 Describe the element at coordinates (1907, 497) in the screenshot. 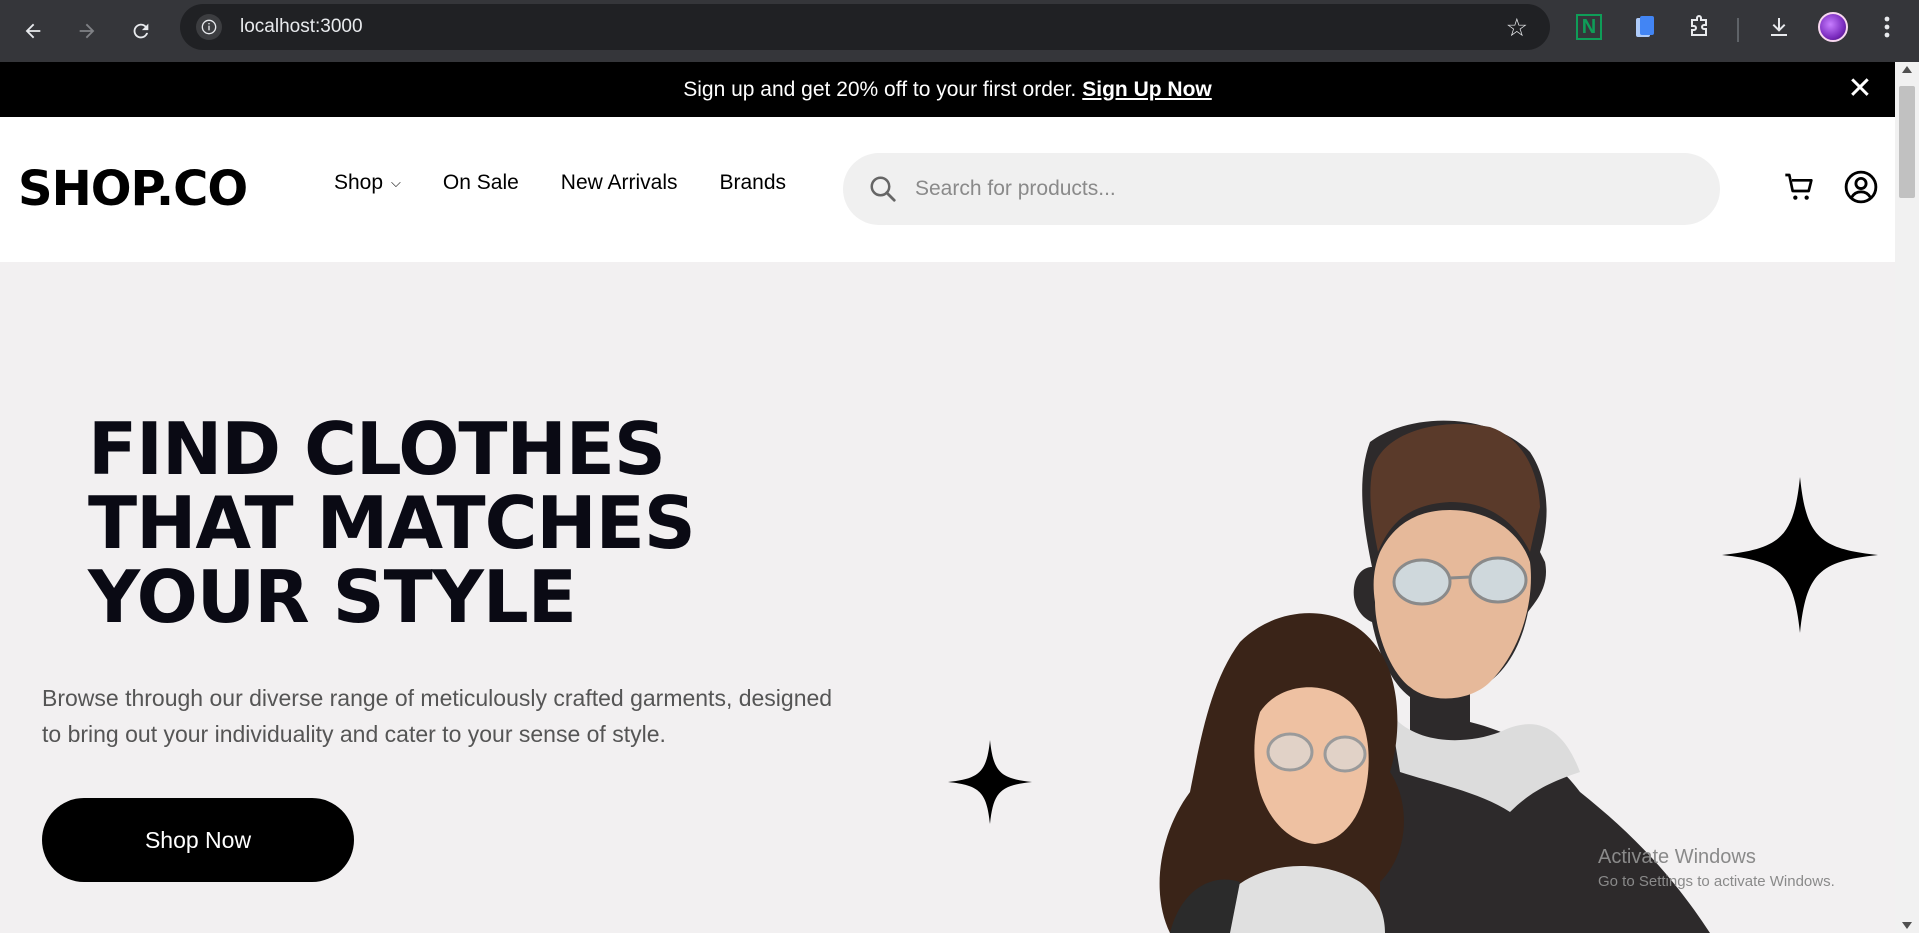

I see `page-scrollbar` at that location.